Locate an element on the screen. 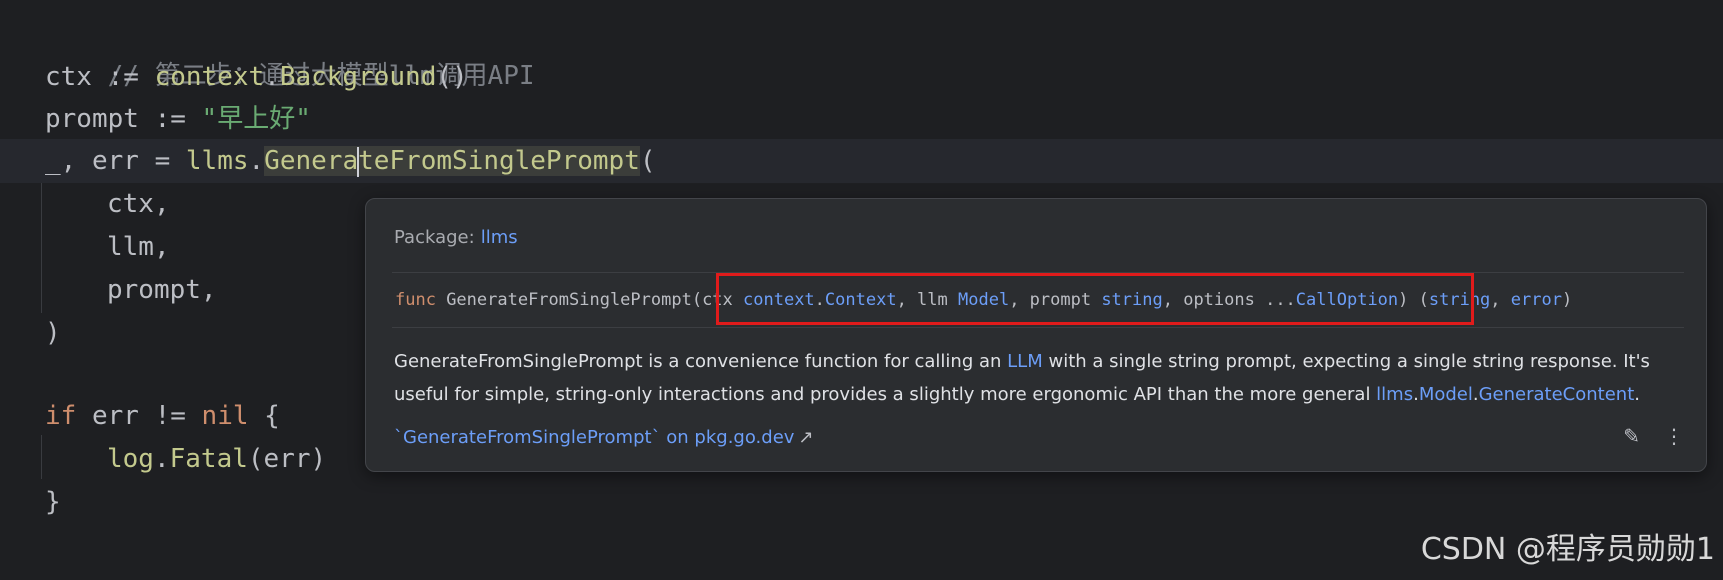 The width and height of the screenshot is (1723, 580). package-row: Package: llms is located at coordinates (456, 237).